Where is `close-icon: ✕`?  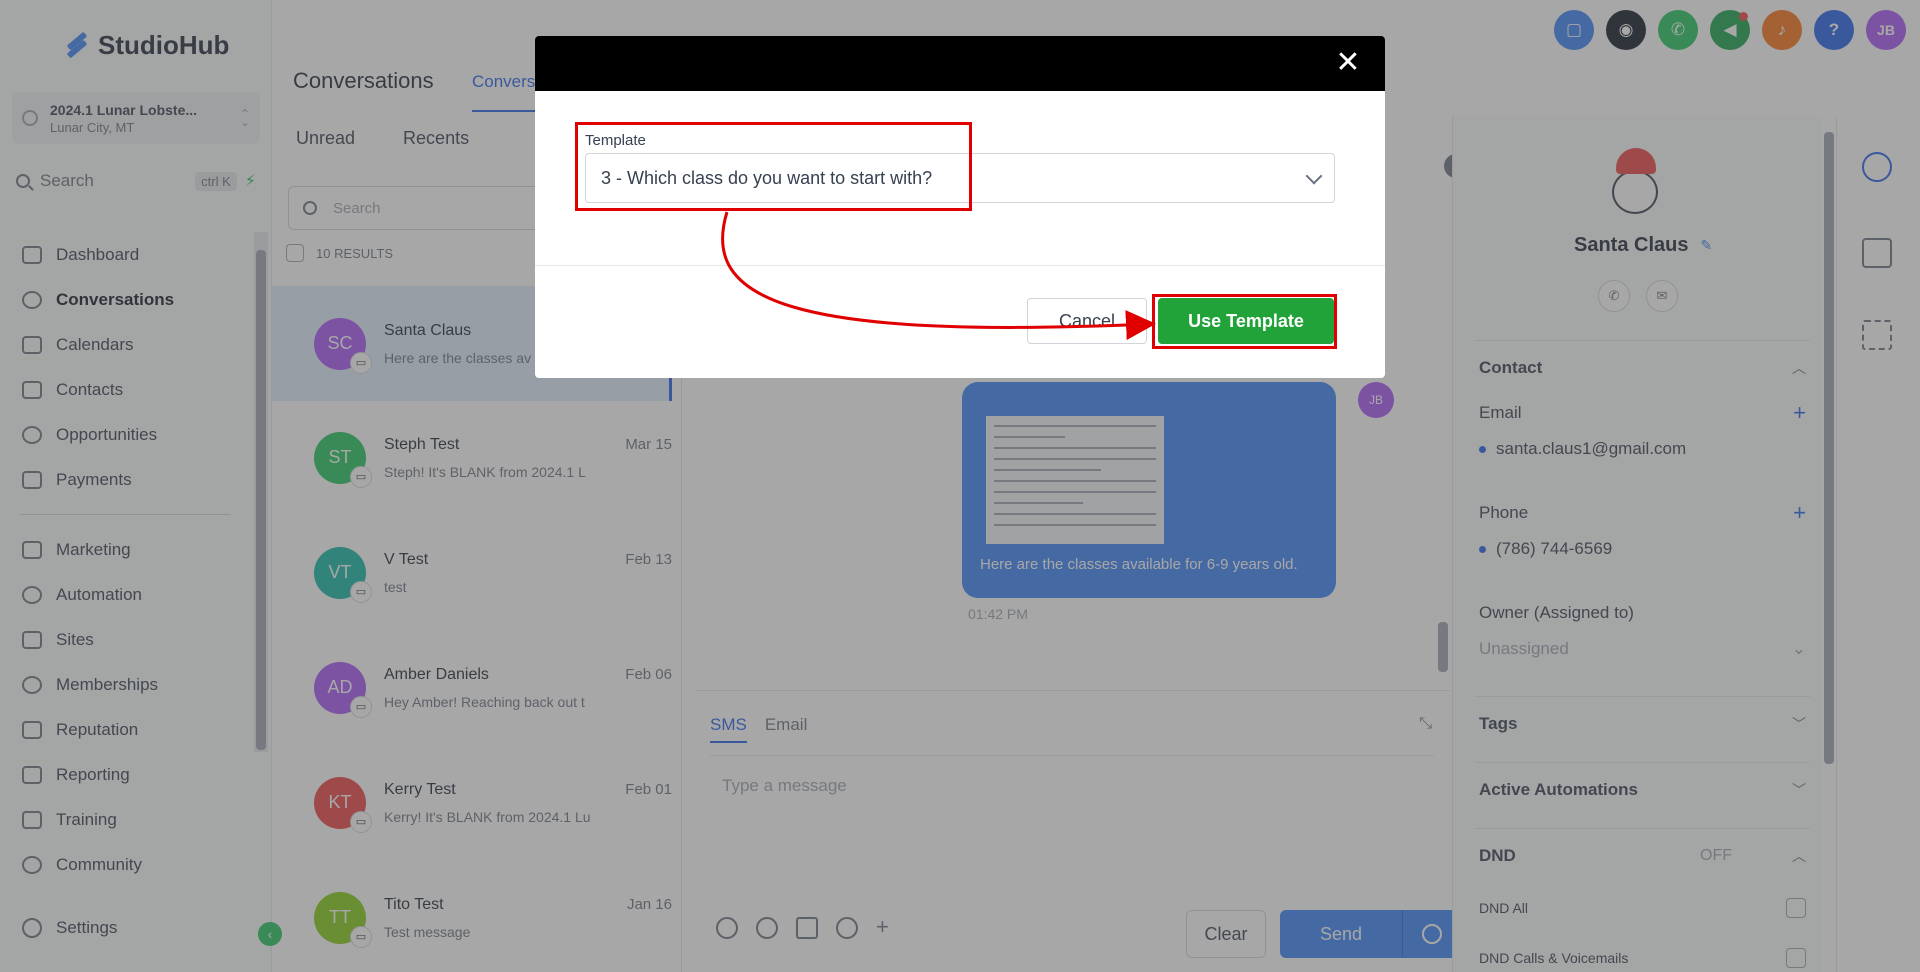
close-icon: ✕ is located at coordinates (1348, 63).